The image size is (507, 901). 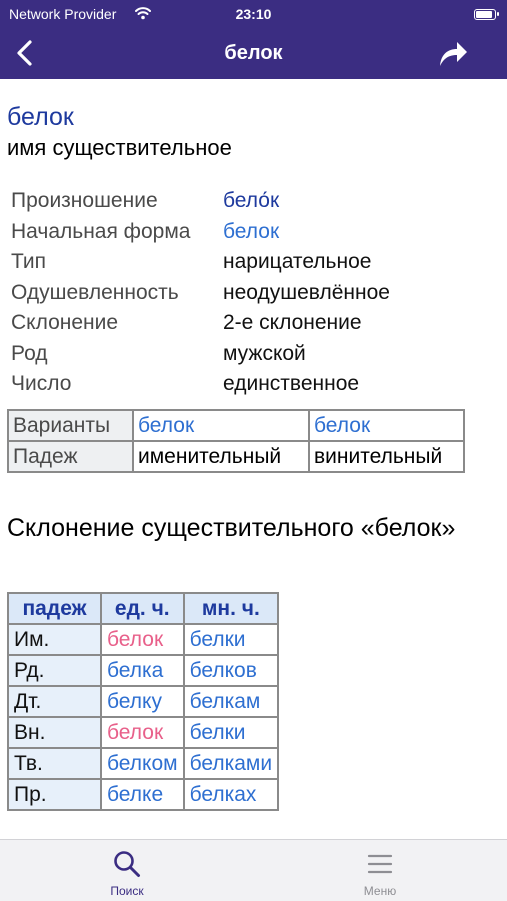 What do you see at coordinates (251, 232) in the screenshot?
I see `initial-form-link: белок` at bounding box center [251, 232].